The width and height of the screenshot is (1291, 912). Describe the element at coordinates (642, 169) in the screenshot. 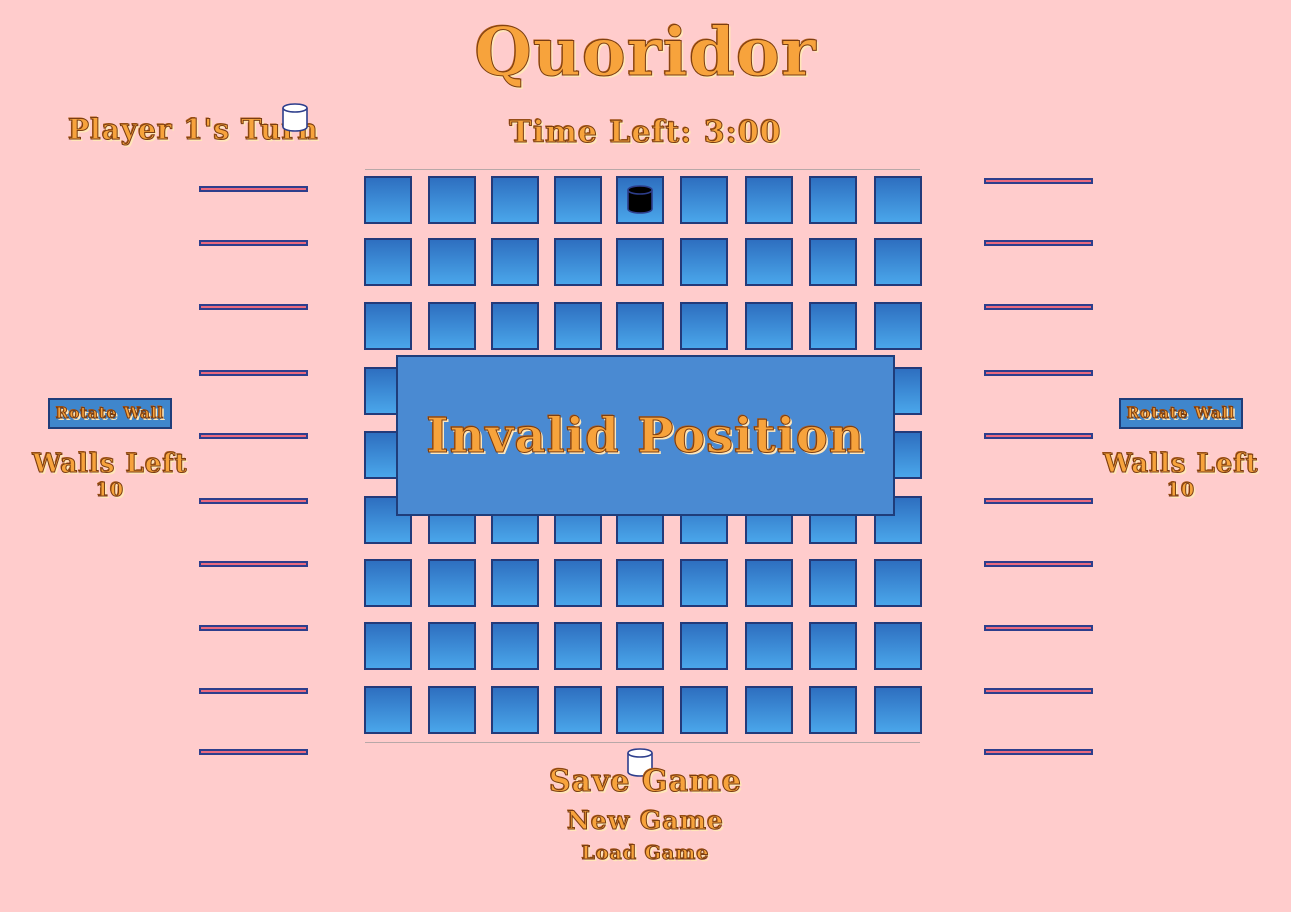

I see `board-top-edge` at that location.